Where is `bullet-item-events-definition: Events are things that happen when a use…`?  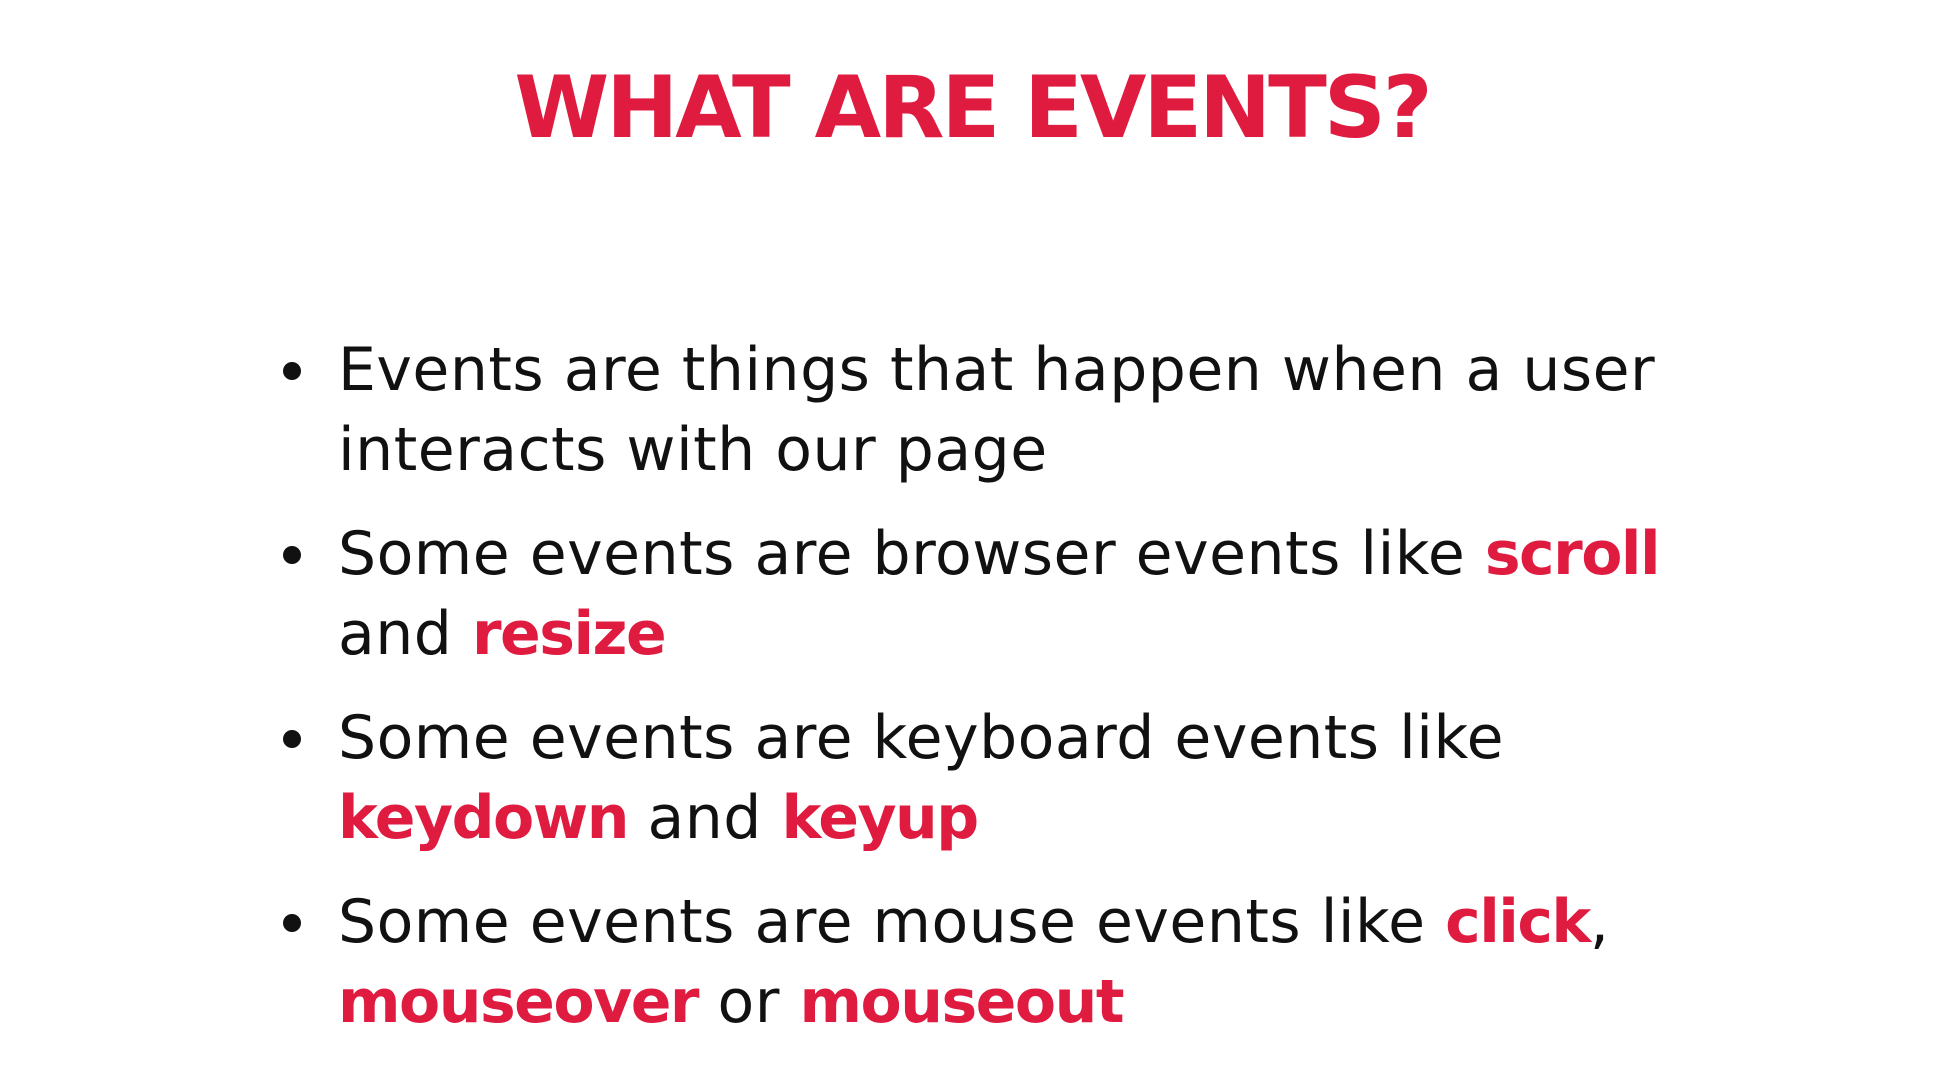 bullet-item-events-definition: Events are things that happen when a use… is located at coordinates (1010, 410).